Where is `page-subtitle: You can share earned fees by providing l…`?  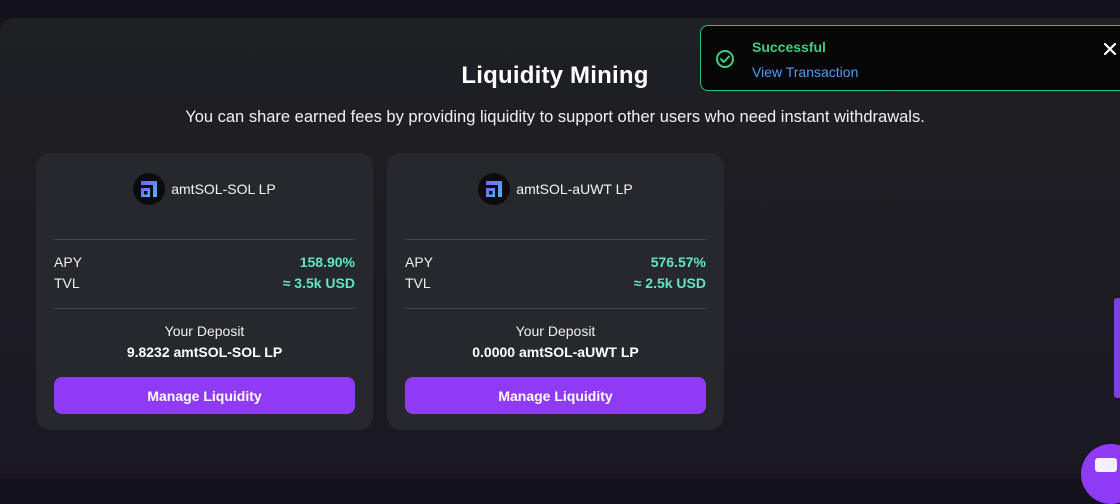
page-subtitle: You can share earned fees by providing l… is located at coordinates (555, 117).